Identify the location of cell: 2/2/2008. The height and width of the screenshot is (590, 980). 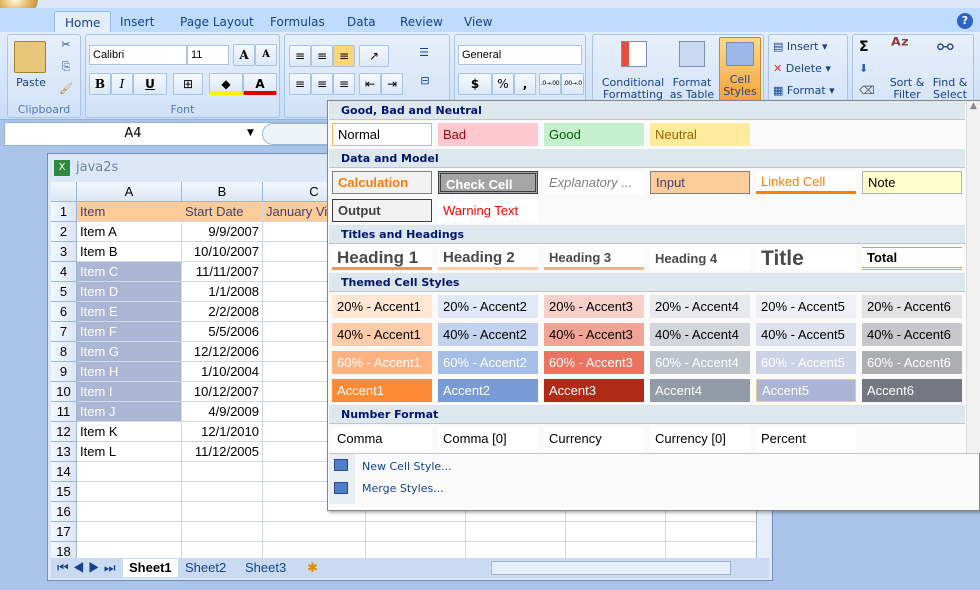
(222, 312).